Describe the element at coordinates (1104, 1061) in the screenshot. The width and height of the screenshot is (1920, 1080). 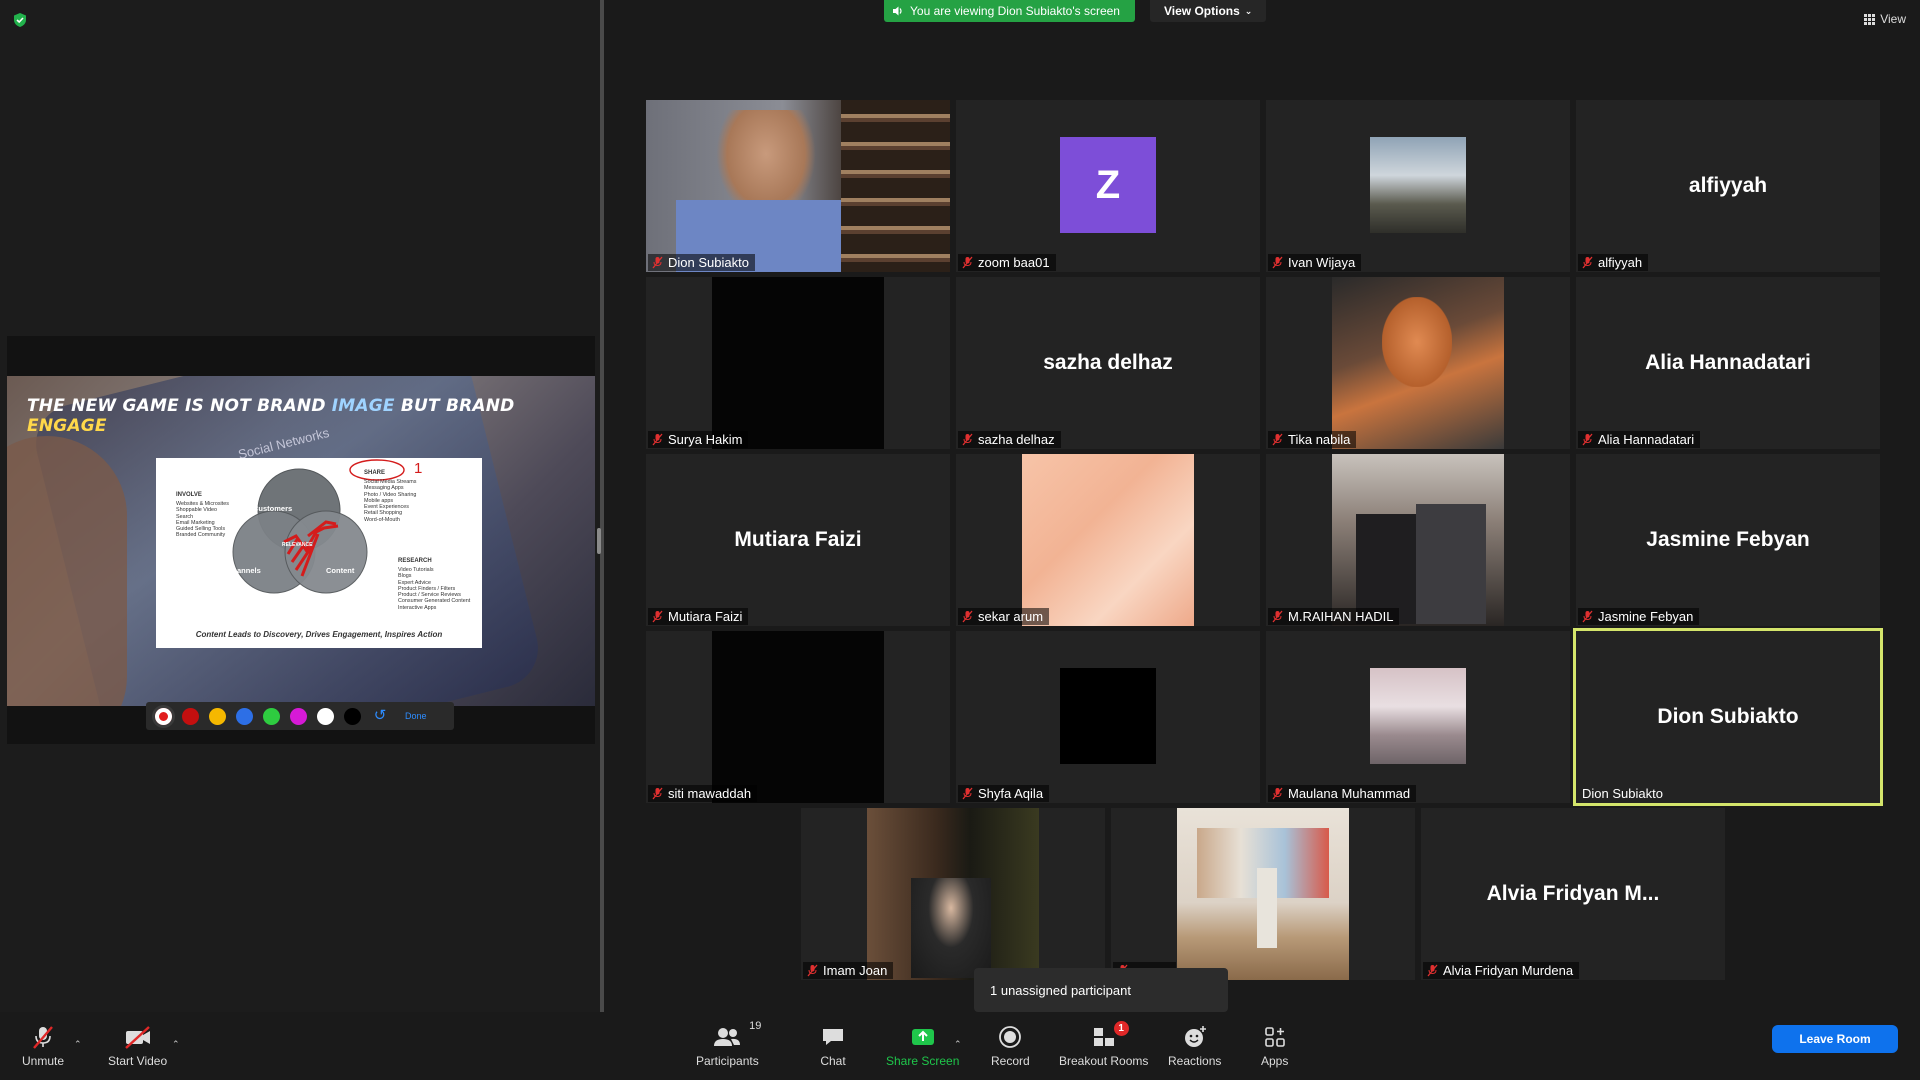
I see `breakout-rooms-label: Breakout Rooms` at that location.